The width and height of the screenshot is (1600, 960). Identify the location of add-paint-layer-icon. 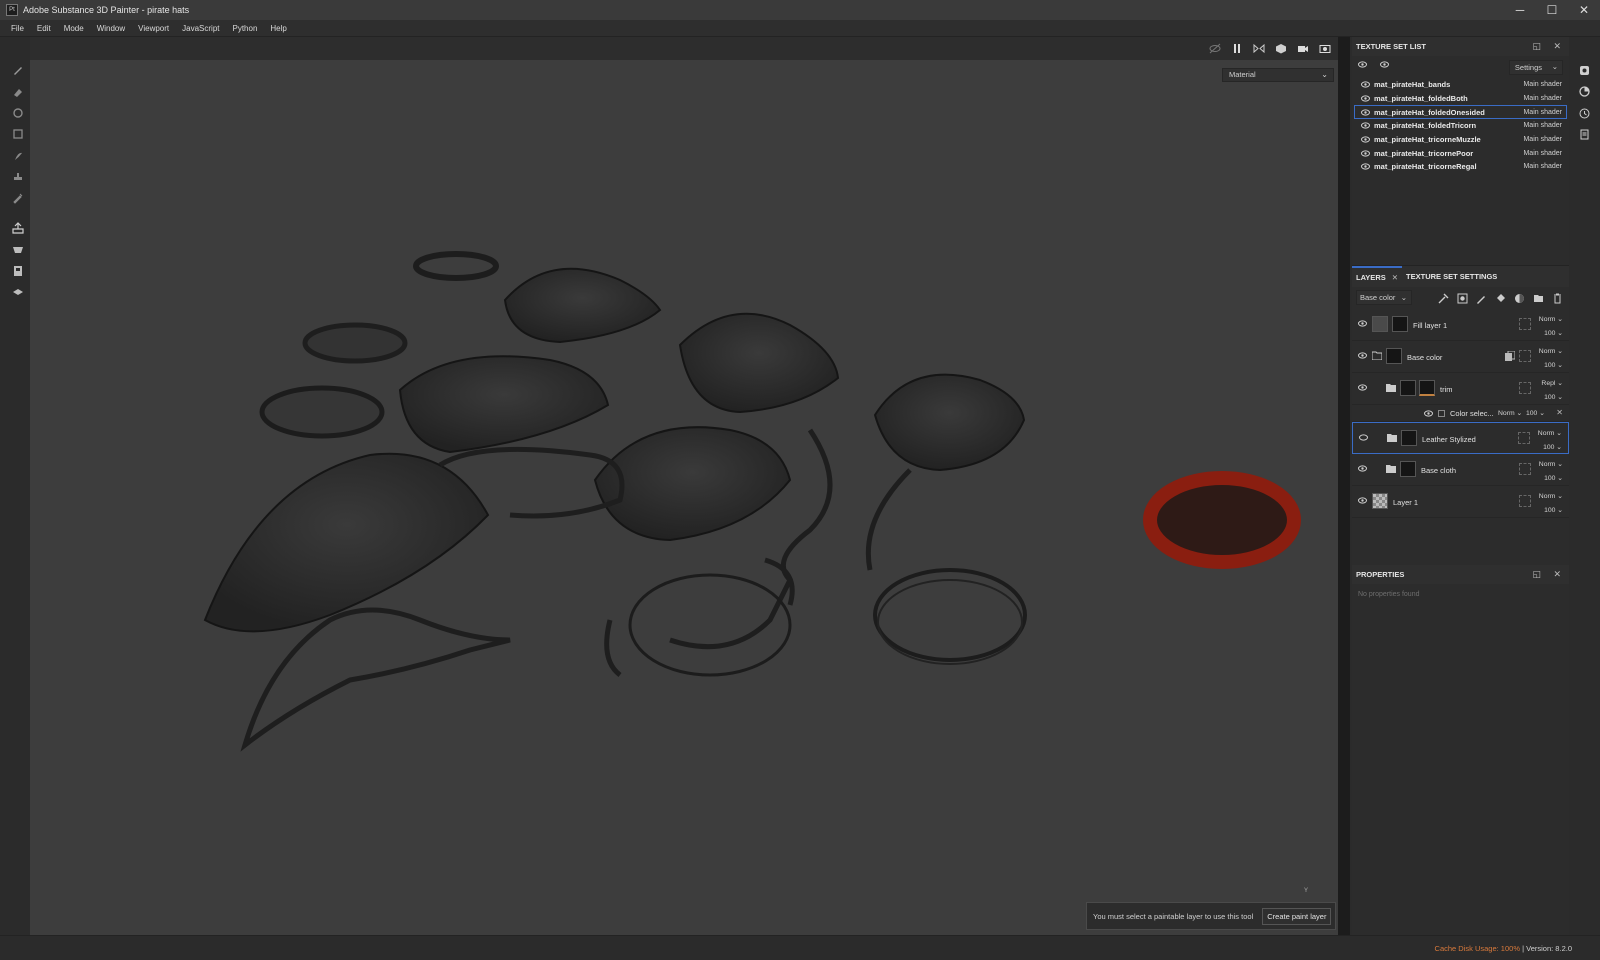
(1481, 298).